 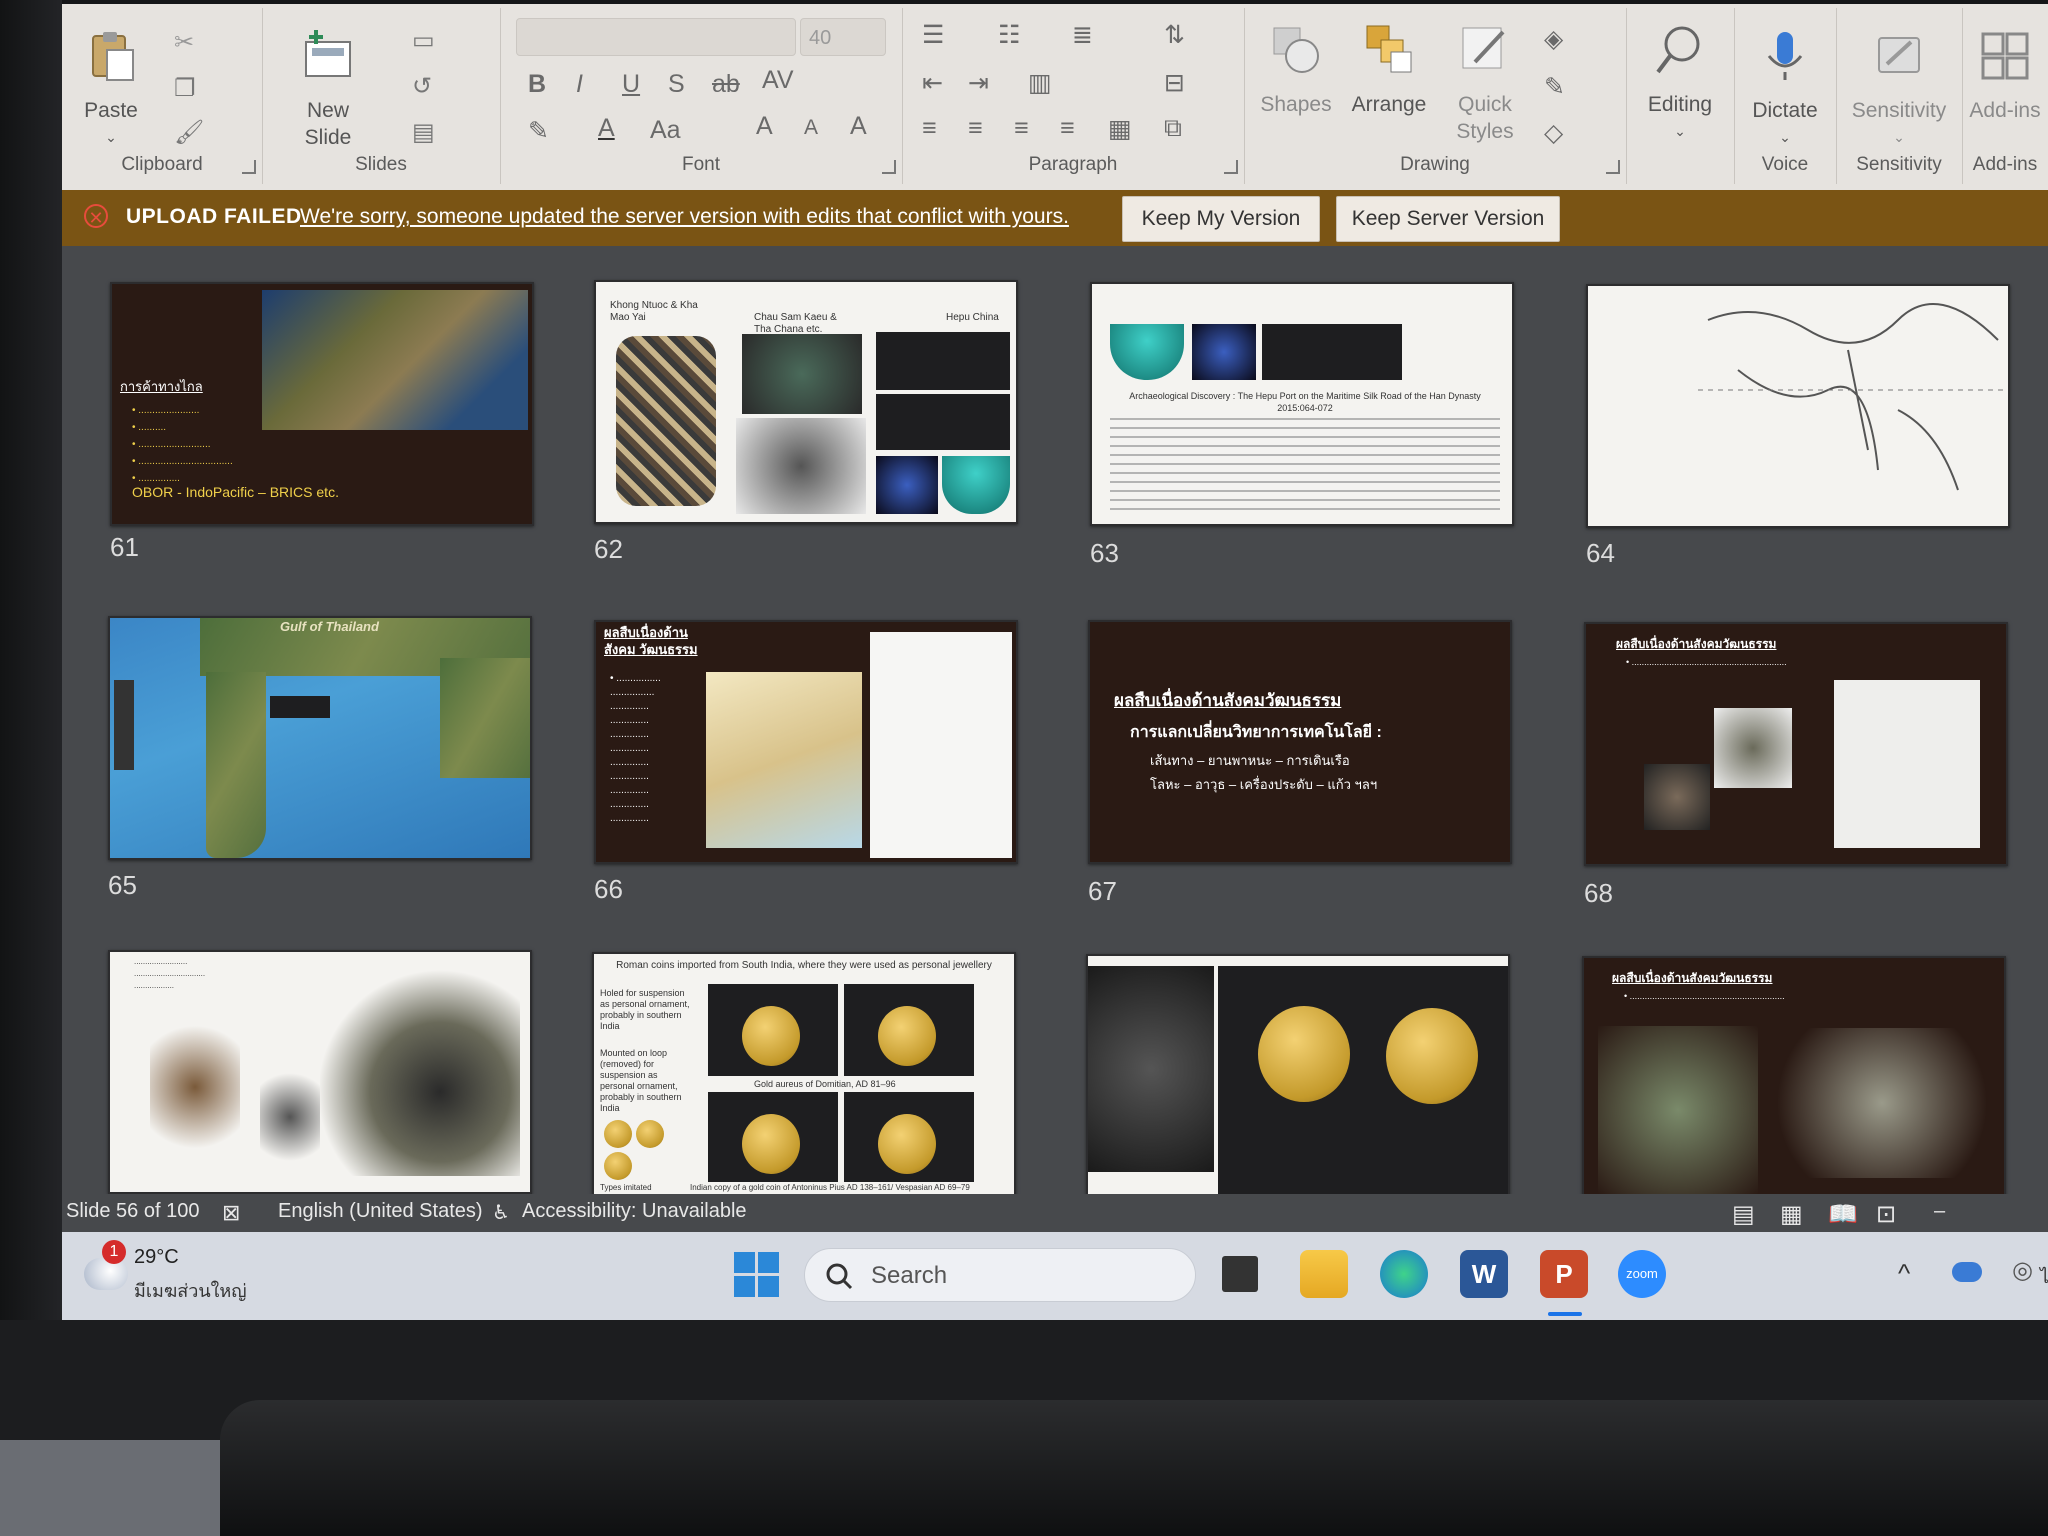 I want to click on slide-72-title: ผลสืบเนื่องด้านสังคมวัฒนธรรม, so click(x=1692, y=978).